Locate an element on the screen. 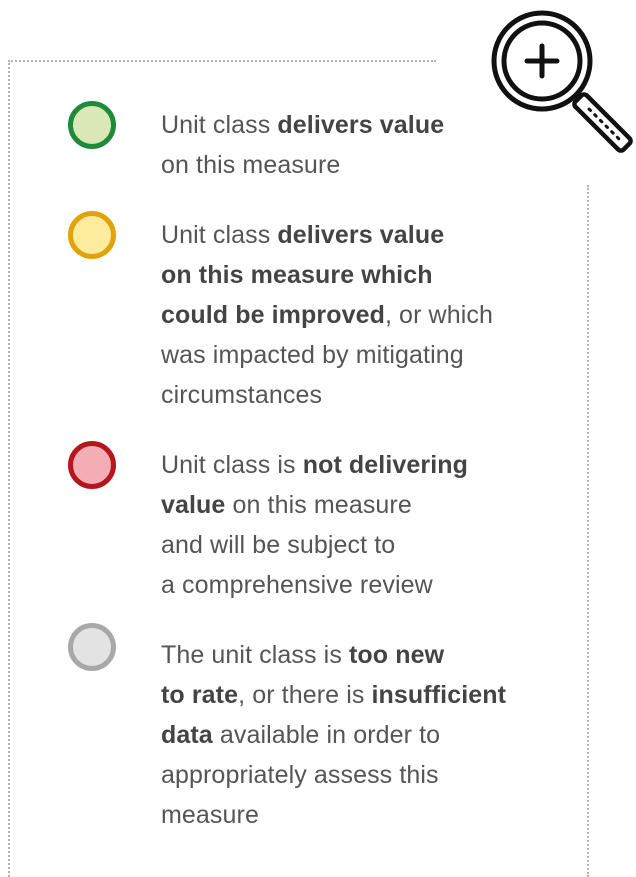 The image size is (636, 877). status-dot-yellow is located at coordinates (92, 235).